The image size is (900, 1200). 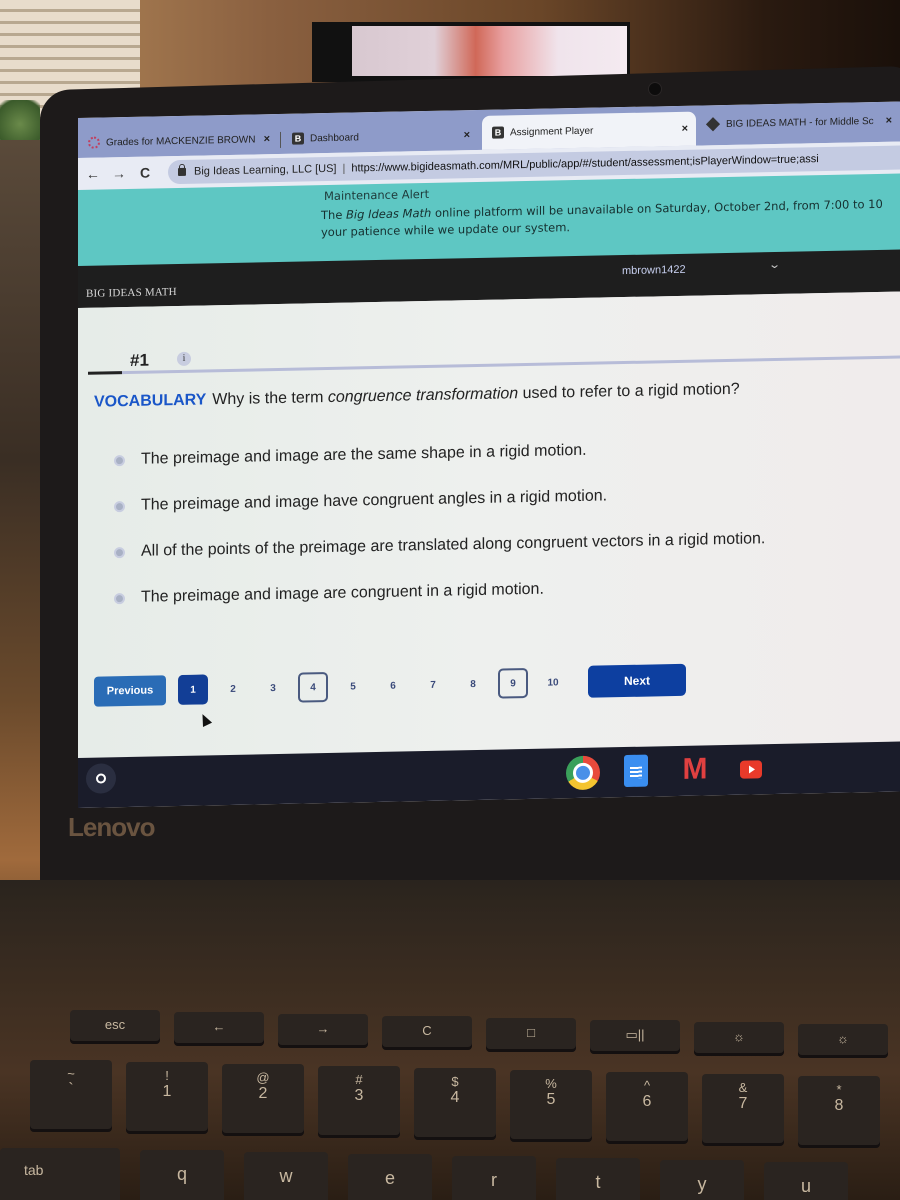 What do you see at coordinates (583, 773) in the screenshot?
I see `chrome-icon` at bounding box center [583, 773].